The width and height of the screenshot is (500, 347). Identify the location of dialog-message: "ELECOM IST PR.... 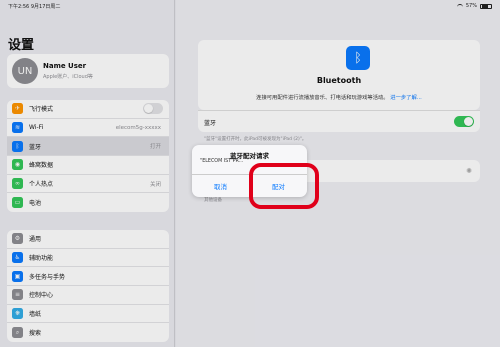
(222, 161).